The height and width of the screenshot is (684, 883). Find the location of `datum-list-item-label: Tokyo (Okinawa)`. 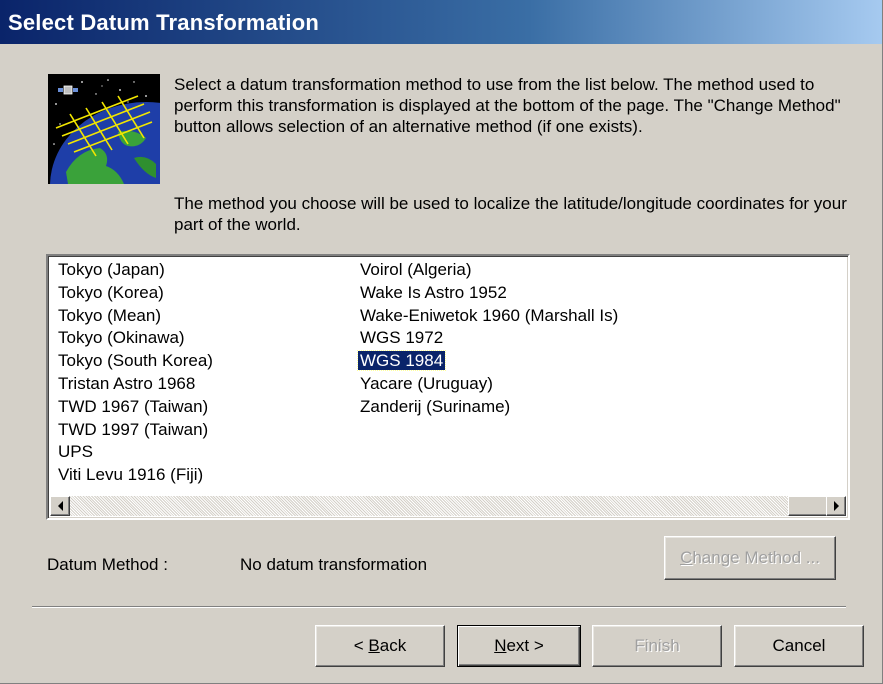

datum-list-item-label: Tokyo (Okinawa) is located at coordinates (121, 338).